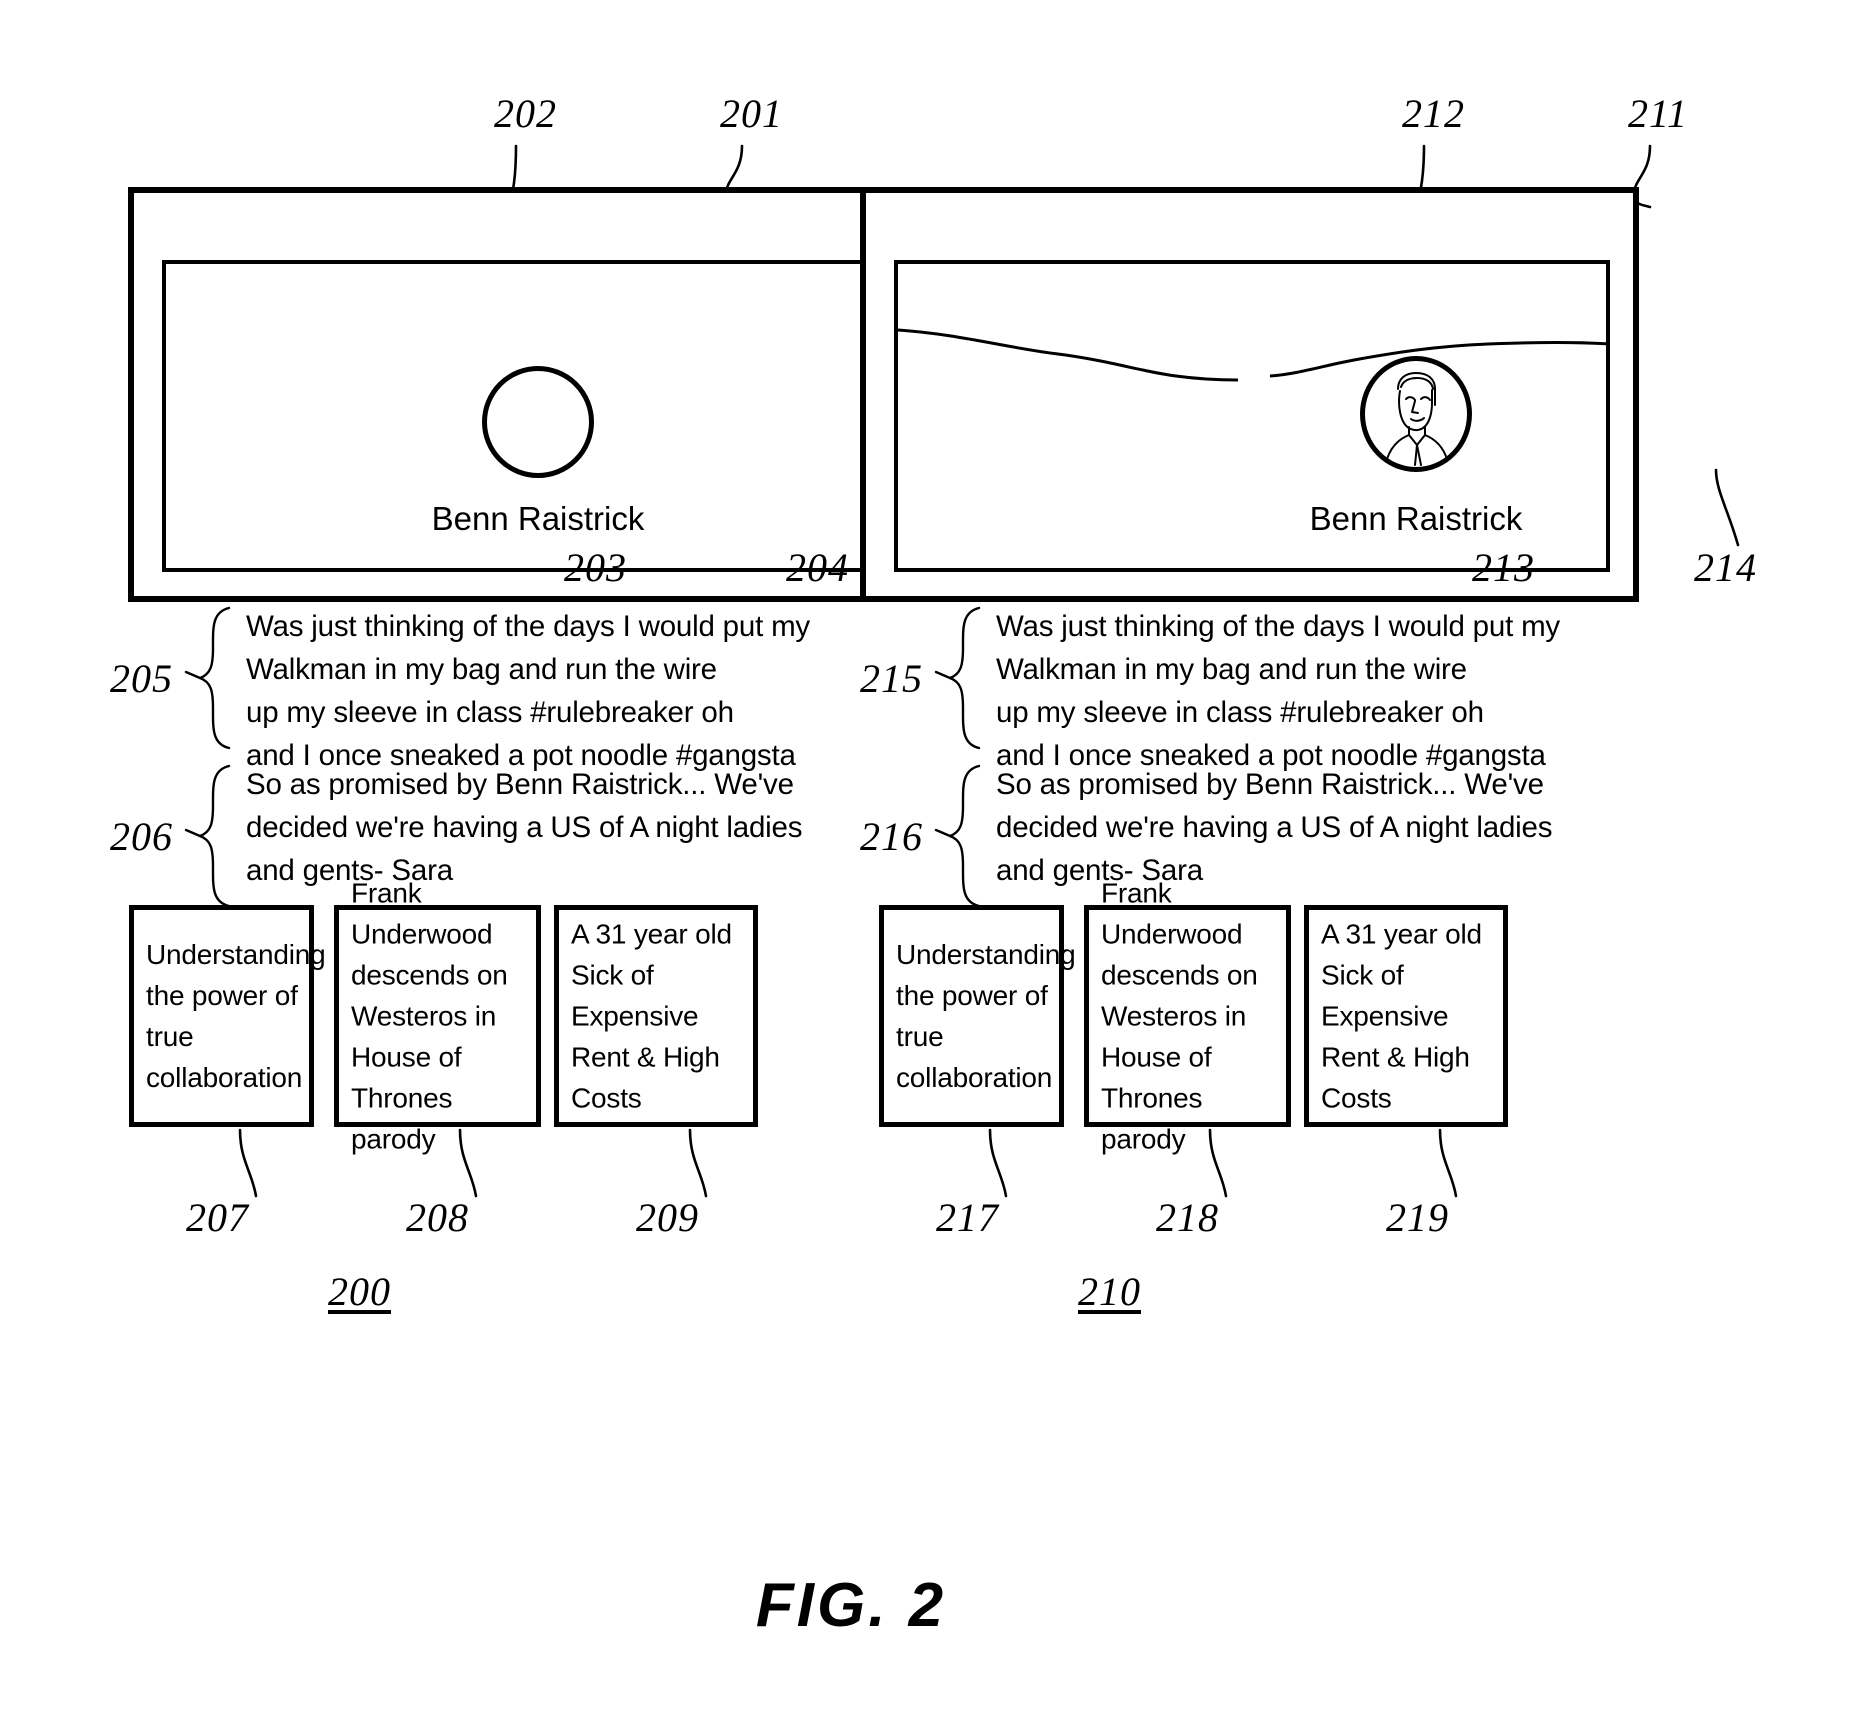  What do you see at coordinates (1417, 419) in the screenshot?
I see `avatar-portrait-sketch` at bounding box center [1417, 419].